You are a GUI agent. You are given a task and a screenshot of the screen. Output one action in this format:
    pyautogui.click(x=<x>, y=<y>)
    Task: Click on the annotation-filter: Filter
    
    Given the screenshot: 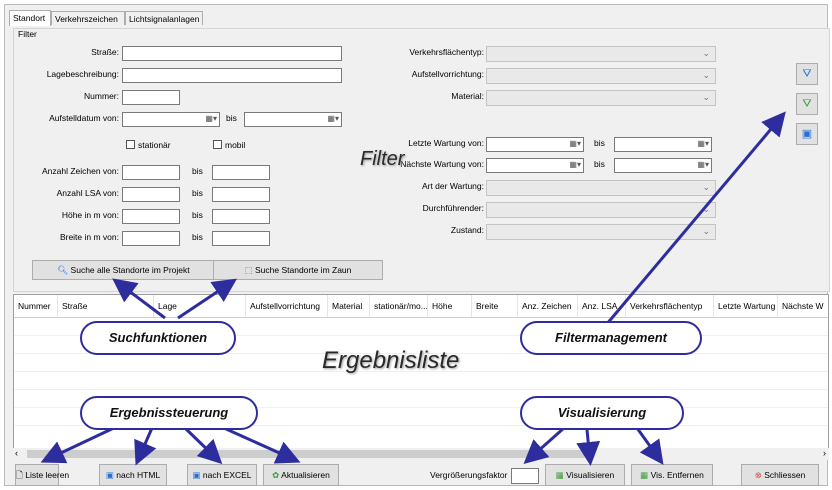 What is the action you would take?
    pyautogui.click(x=382, y=159)
    